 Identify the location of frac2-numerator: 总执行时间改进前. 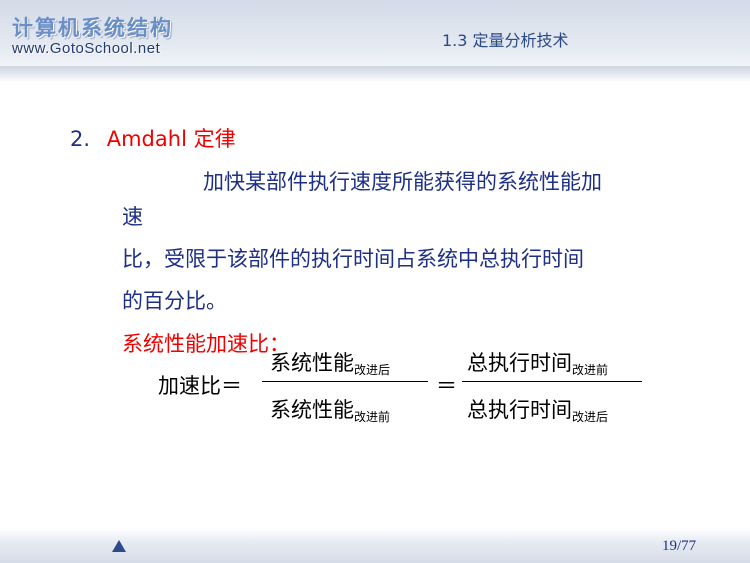
(537, 362).